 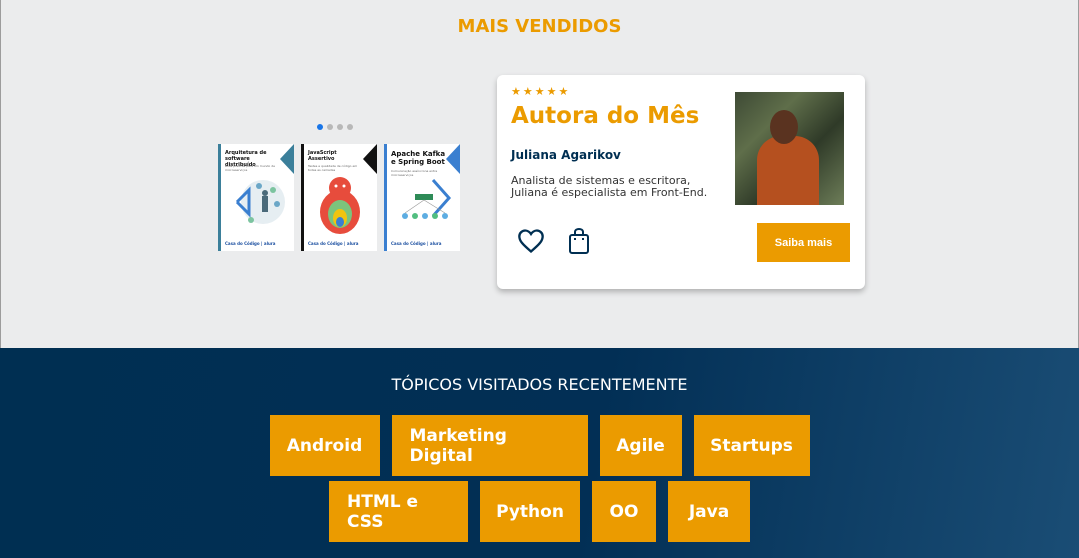 What do you see at coordinates (322, 156) in the screenshot?
I see `book-title: JavaScript Assertivo` at bounding box center [322, 156].